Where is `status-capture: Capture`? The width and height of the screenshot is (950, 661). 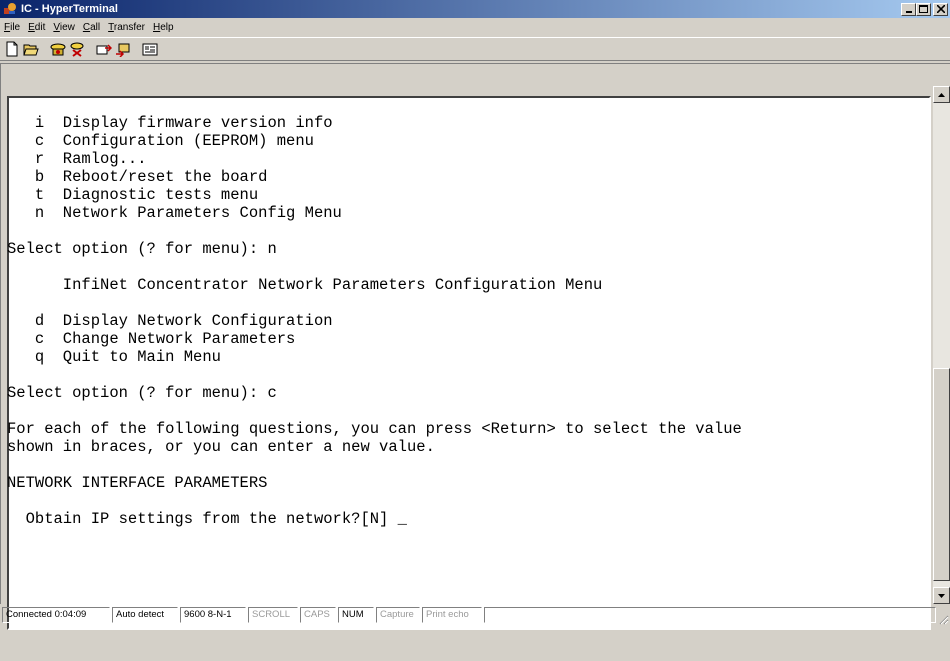 status-capture: Capture is located at coordinates (398, 615).